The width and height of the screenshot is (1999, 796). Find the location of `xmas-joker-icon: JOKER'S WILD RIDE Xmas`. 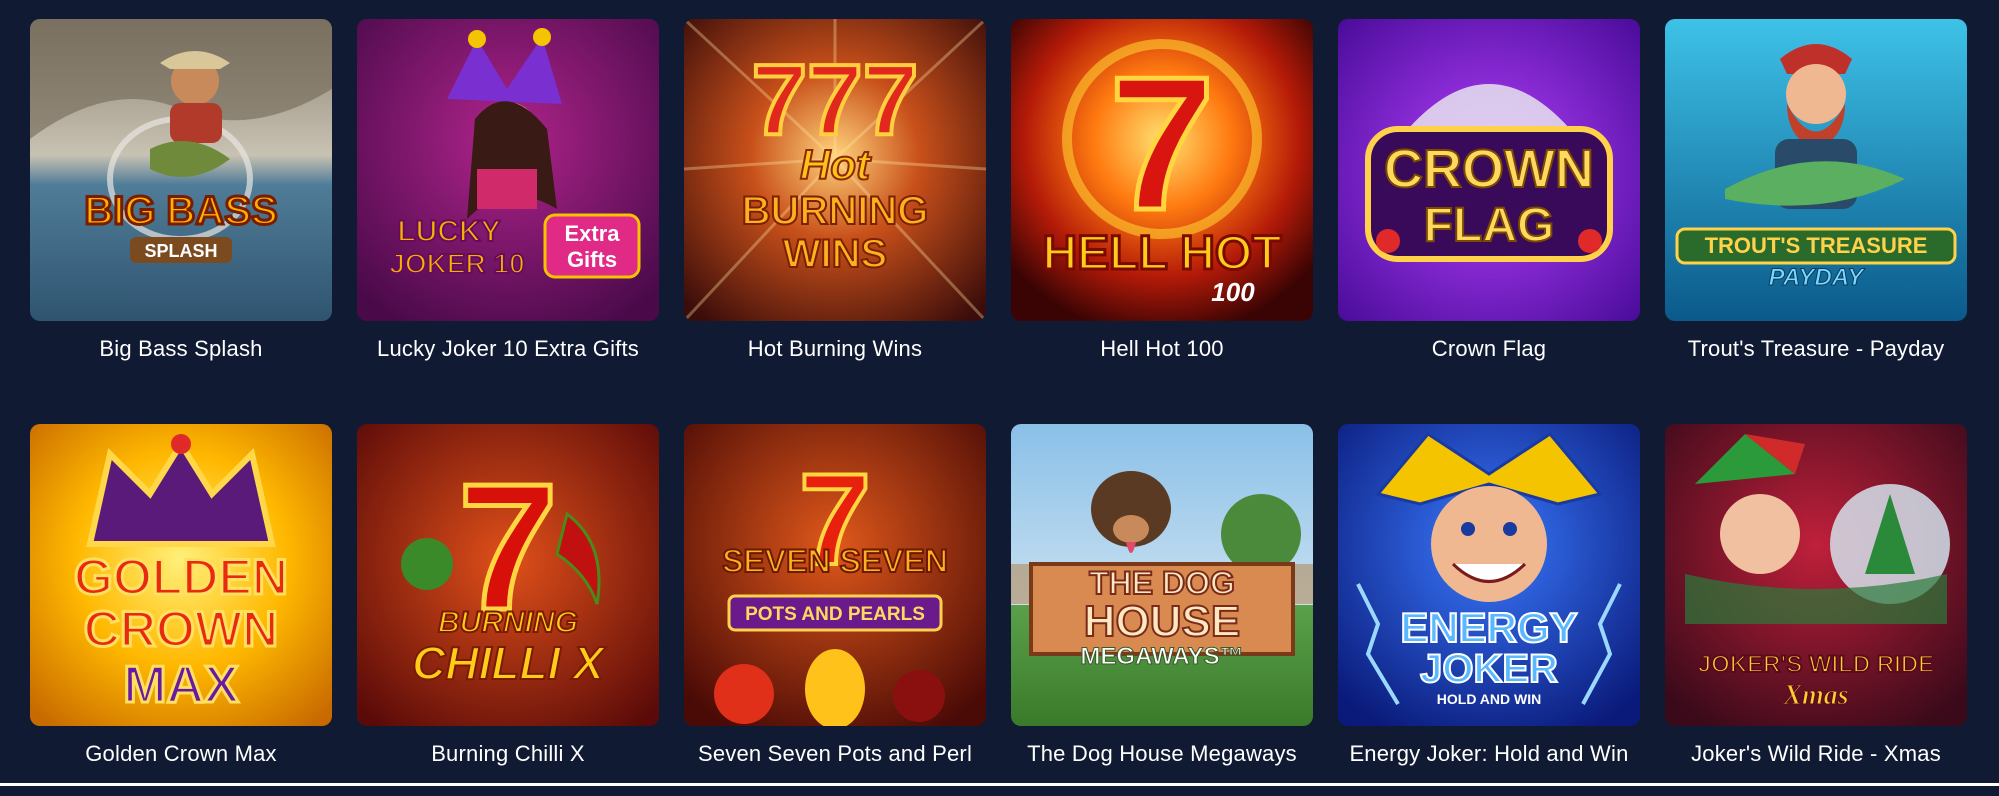

xmas-joker-icon: JOKER'S WILD RIDE Xmas is located at coordinates (1816, 575).